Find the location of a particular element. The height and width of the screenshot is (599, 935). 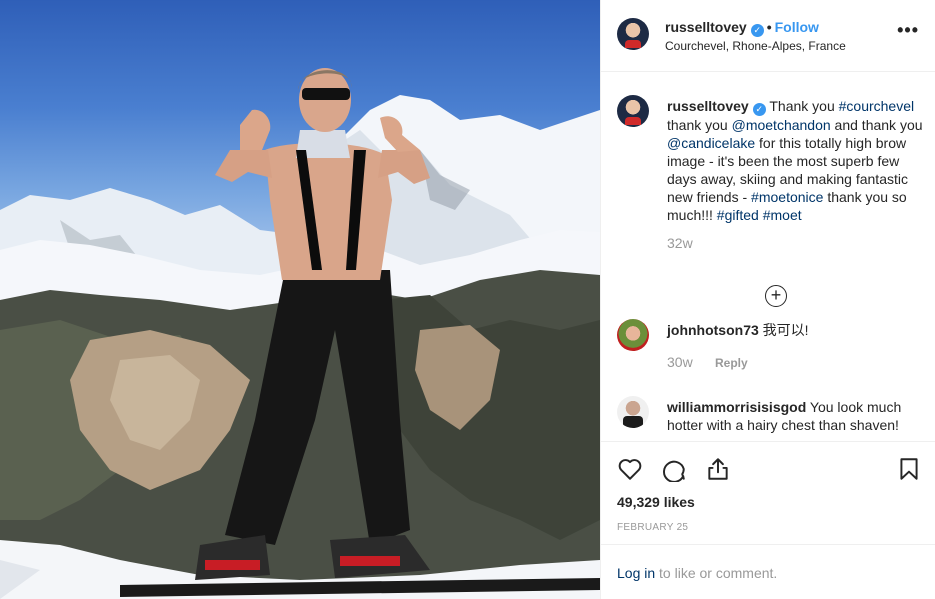

author-username-row: russelltovey ✓ • Follow is located at coordinates (742, 28).